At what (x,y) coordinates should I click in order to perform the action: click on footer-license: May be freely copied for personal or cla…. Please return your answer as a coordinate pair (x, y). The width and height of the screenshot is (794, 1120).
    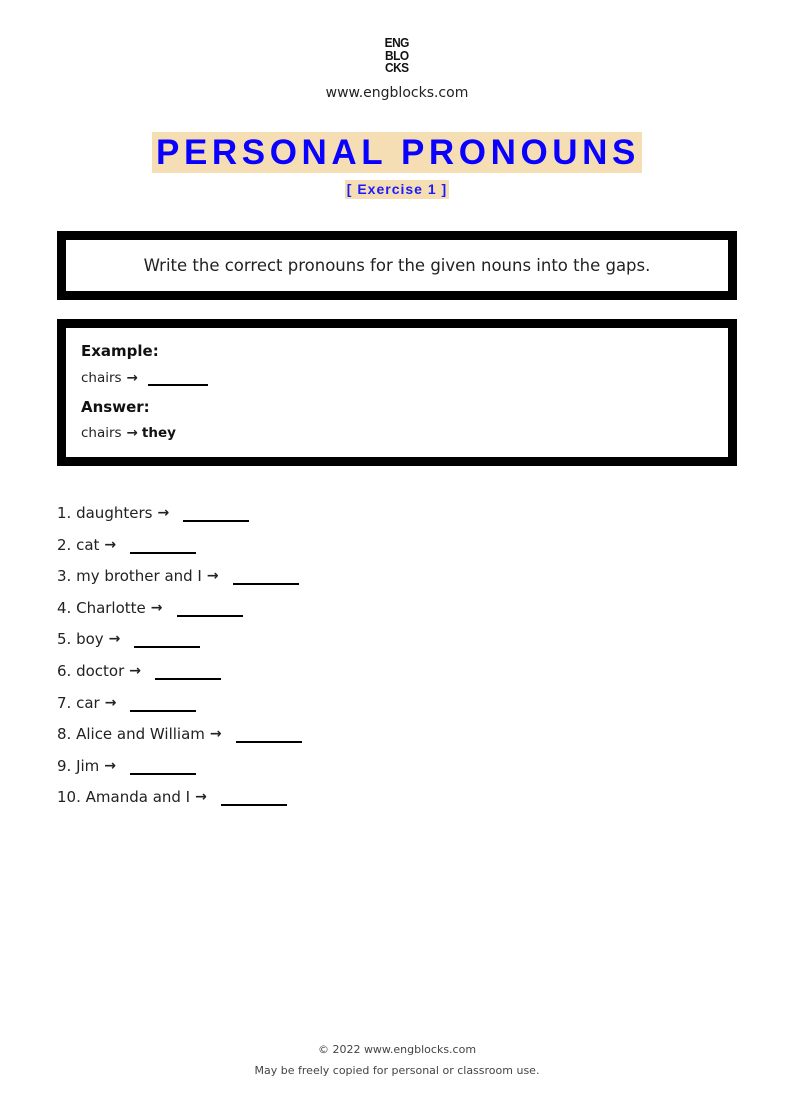
    Looking at the image, I should click on (397, 1070).